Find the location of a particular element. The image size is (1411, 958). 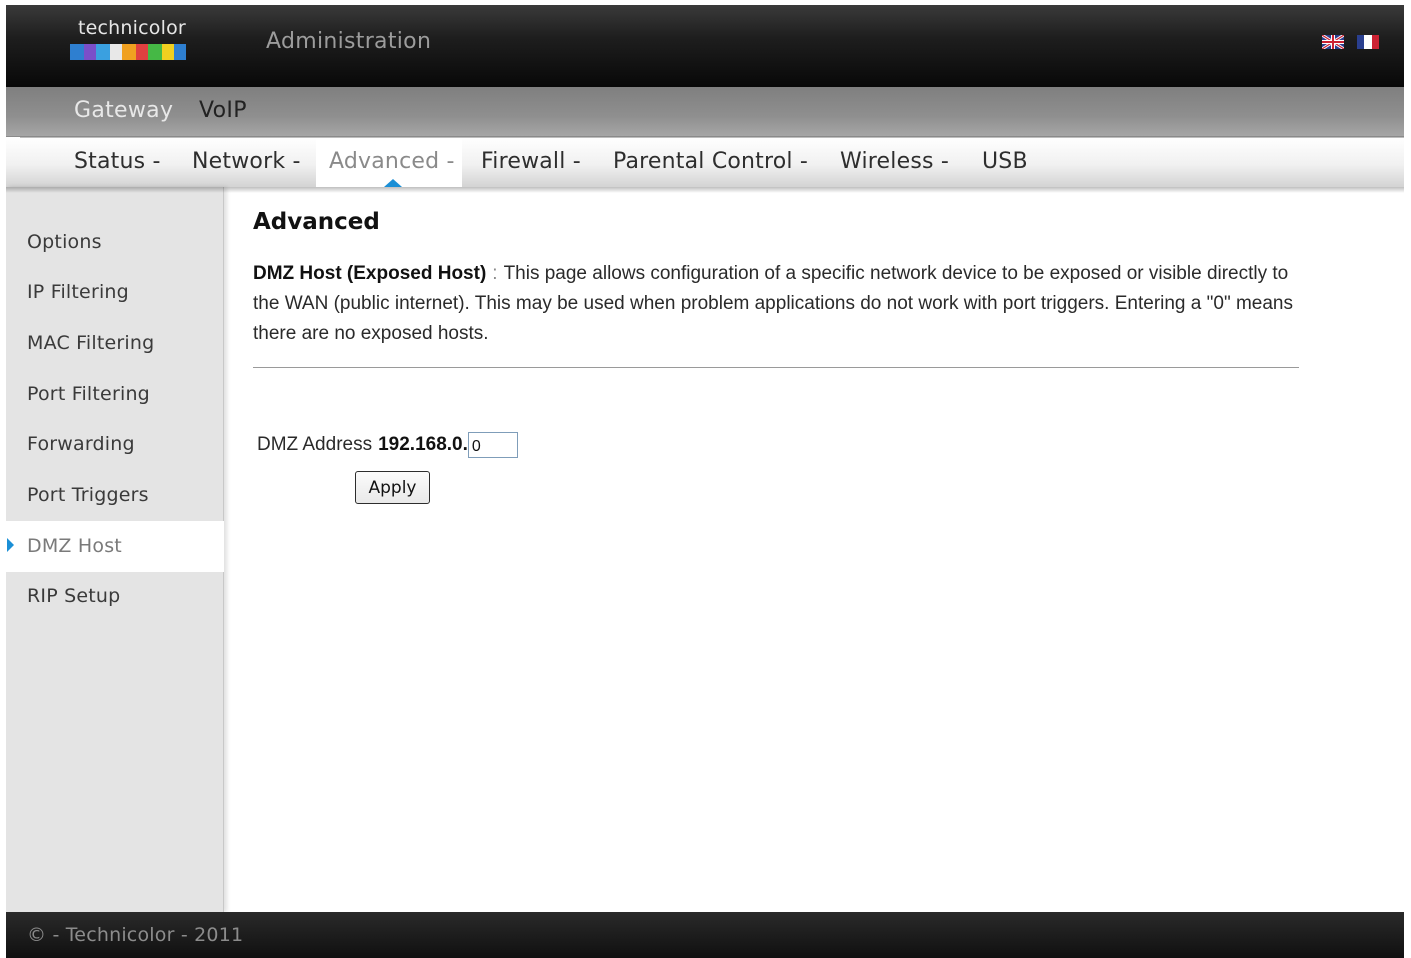

sidebar-item-label: Port Filtering is located at coordinates (88, 394).